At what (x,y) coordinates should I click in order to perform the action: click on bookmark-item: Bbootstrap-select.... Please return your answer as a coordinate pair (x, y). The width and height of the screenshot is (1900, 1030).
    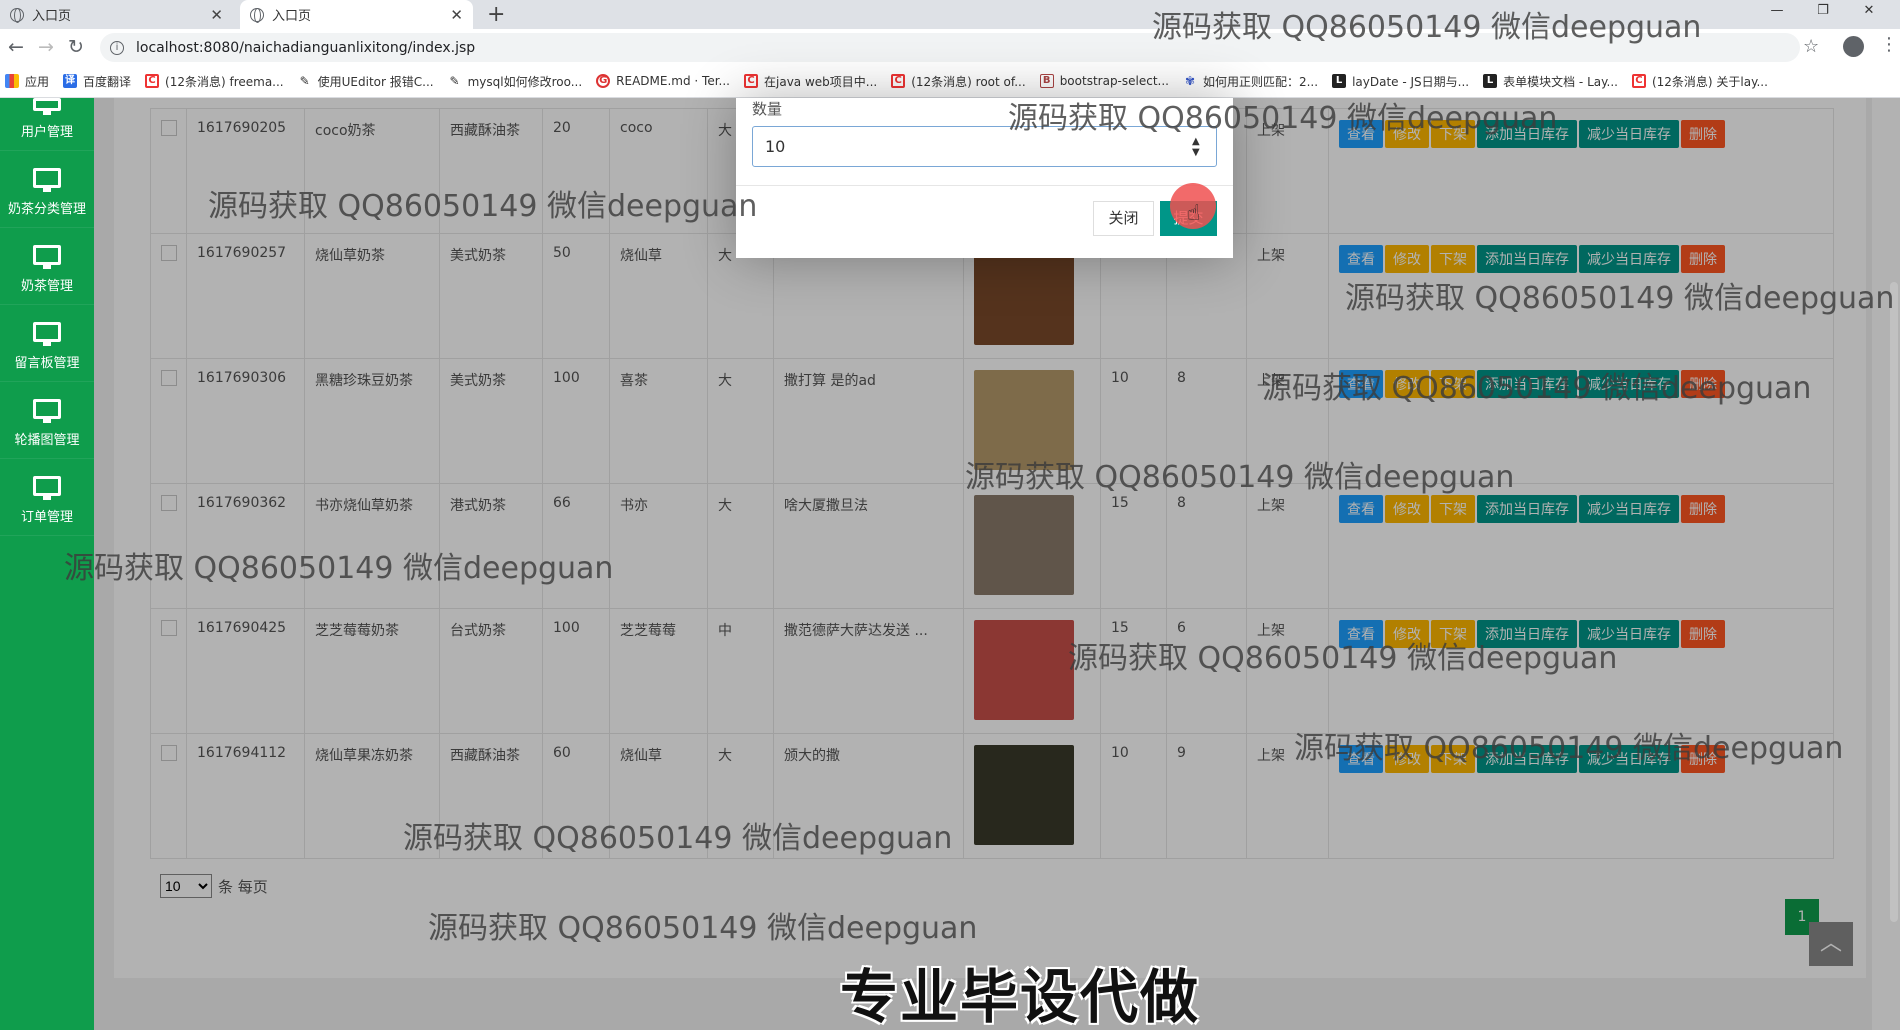
    Looking at the image, I should click on (1104, 81).